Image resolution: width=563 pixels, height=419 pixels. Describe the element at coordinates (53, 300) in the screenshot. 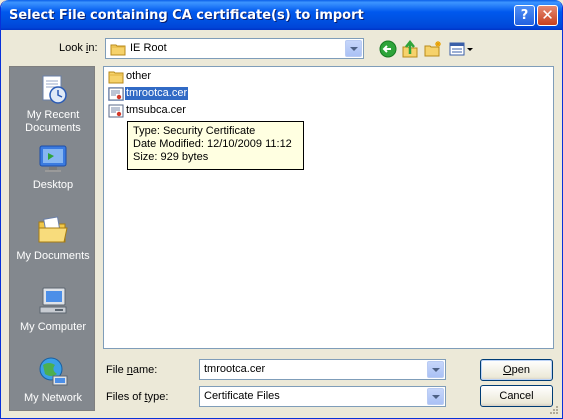

I see `my-computer-icon` at that location.